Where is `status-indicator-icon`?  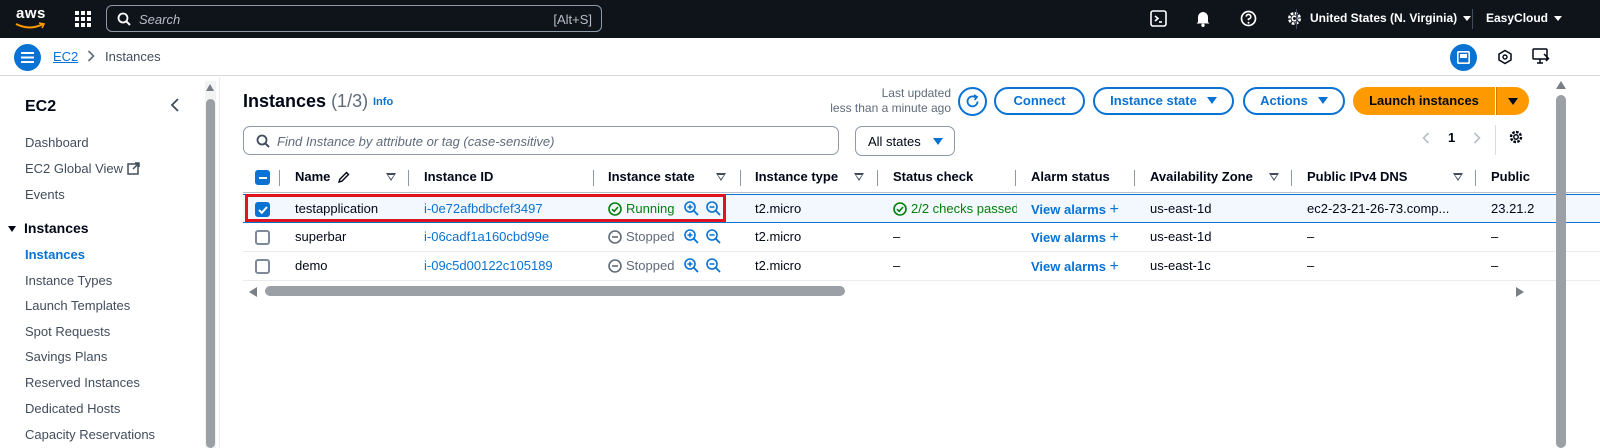 status-indicator-icon is located at coordinates (1505, 57).